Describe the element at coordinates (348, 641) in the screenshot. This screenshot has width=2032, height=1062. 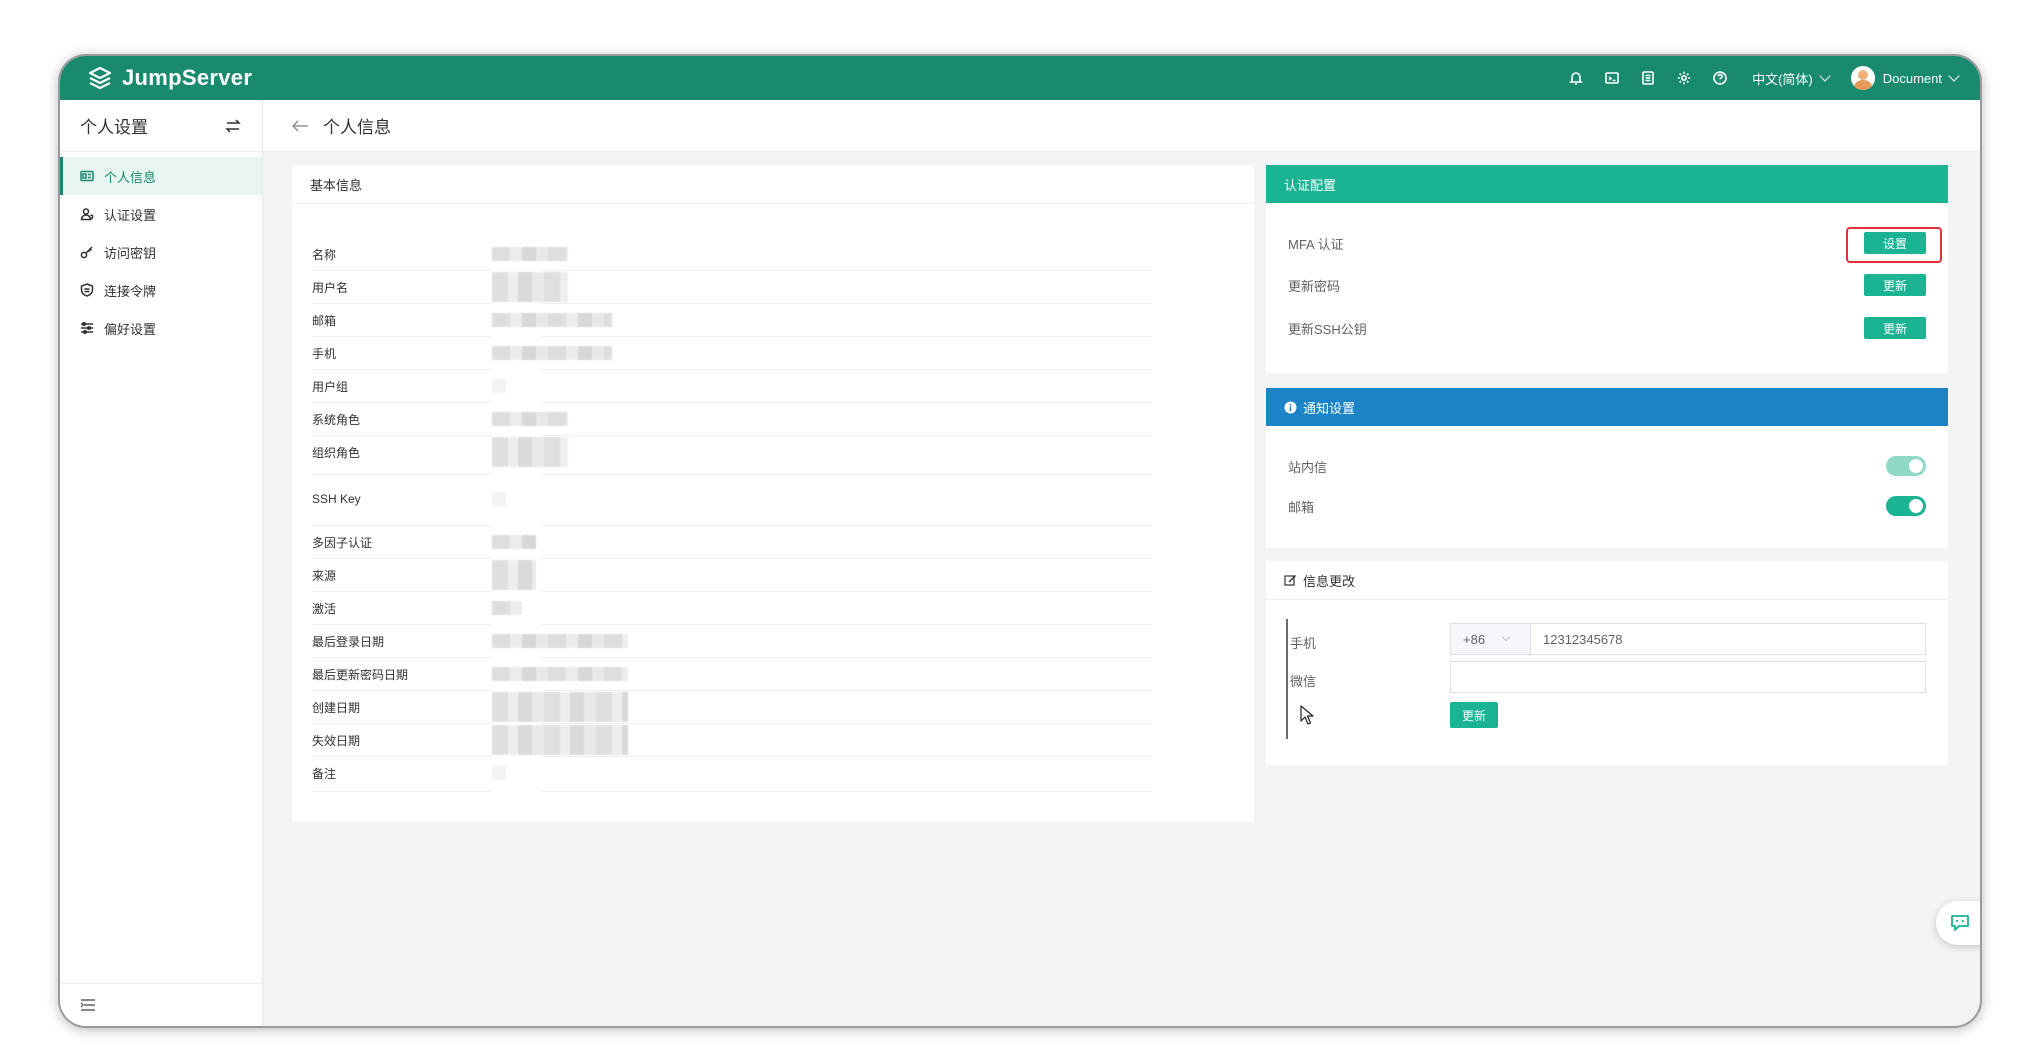
I see `info-label: 最后登录日期` at that location.